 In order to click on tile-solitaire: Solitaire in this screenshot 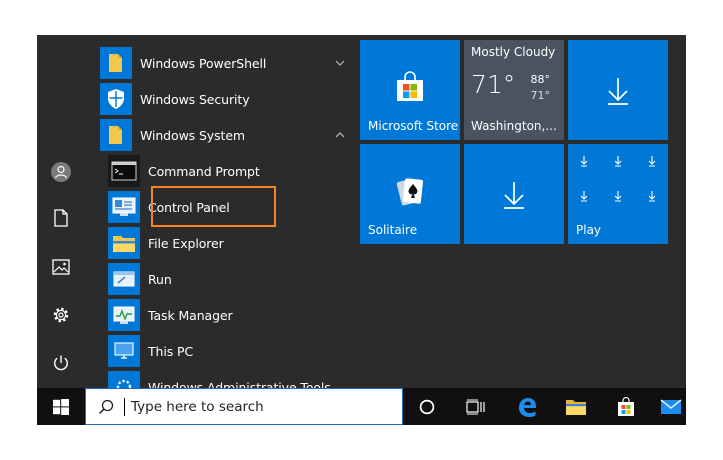, I will do `click(410, 194)`.